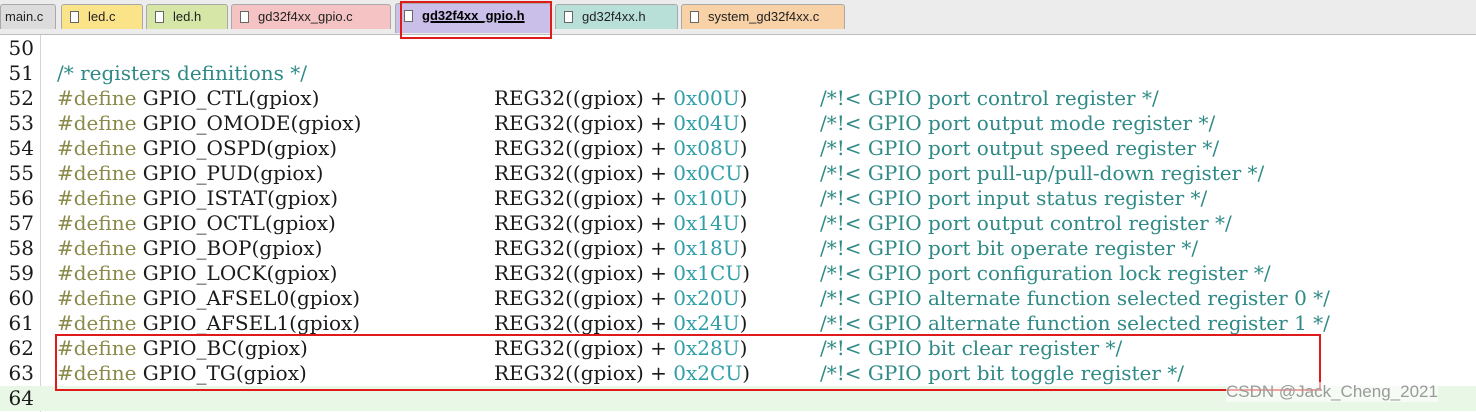  What do you see at coordinates (1332, 392) in the screenshot?
I see `watermark: CSDN @Jack_Cheng_2021` at bounding box center [1332, 392].